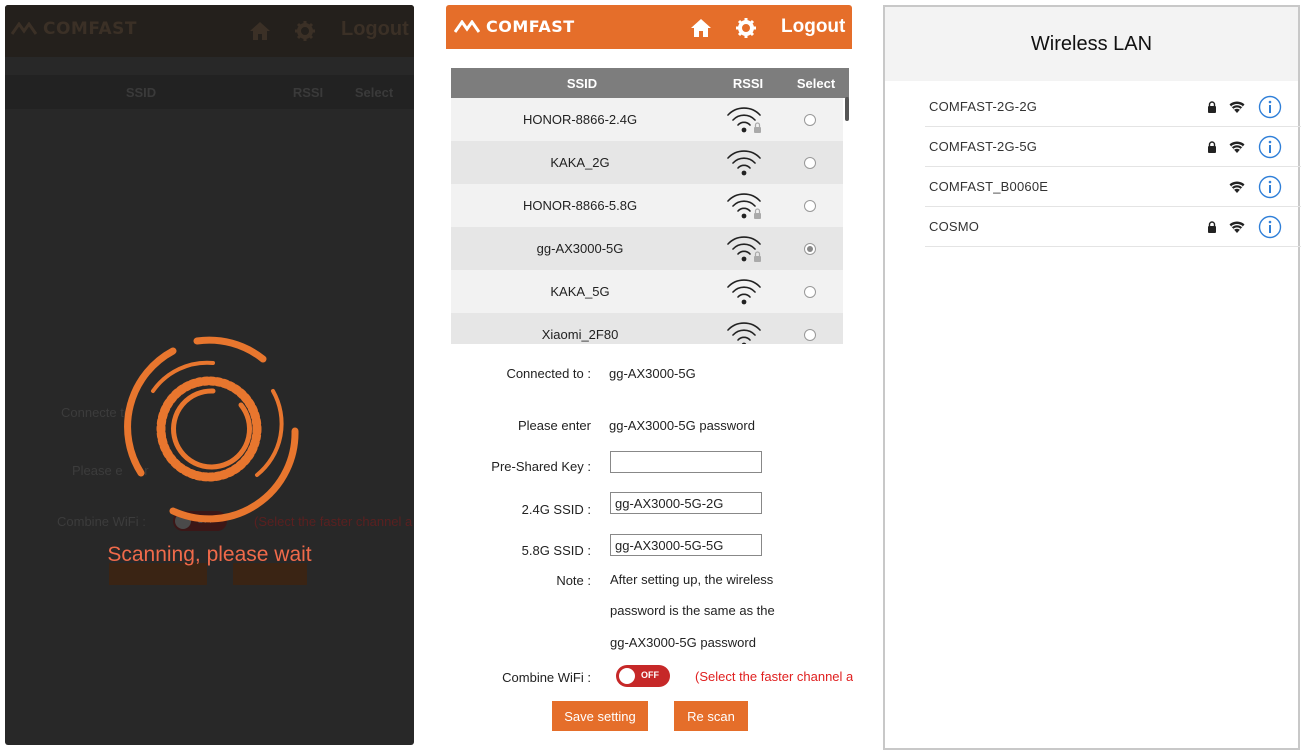 The image size is (1303, 752). What do you see at coordinates (209, 554) in the screenshot?
I see `scanning-message: Scanning, please wait` at bounding box center [209, 554].